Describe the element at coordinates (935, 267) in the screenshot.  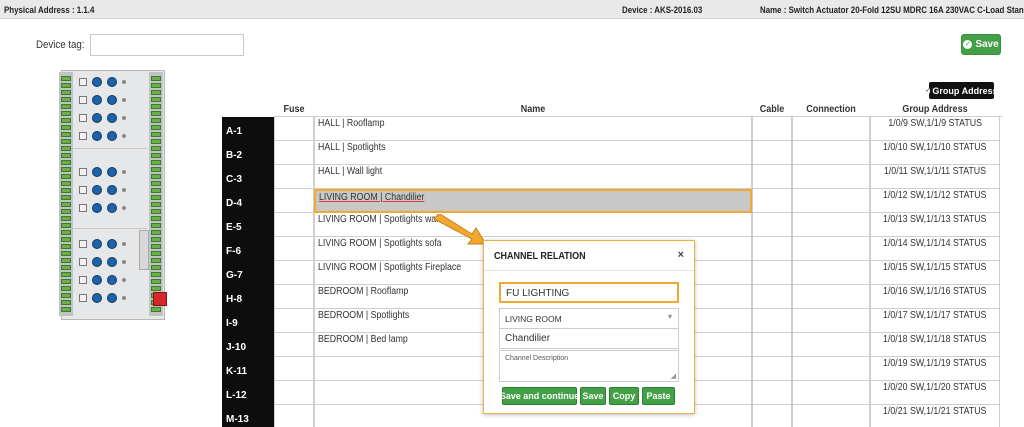
I see `group-address-cell-text: 1/0/15 SW,1/1/15 STATUS` at that location.